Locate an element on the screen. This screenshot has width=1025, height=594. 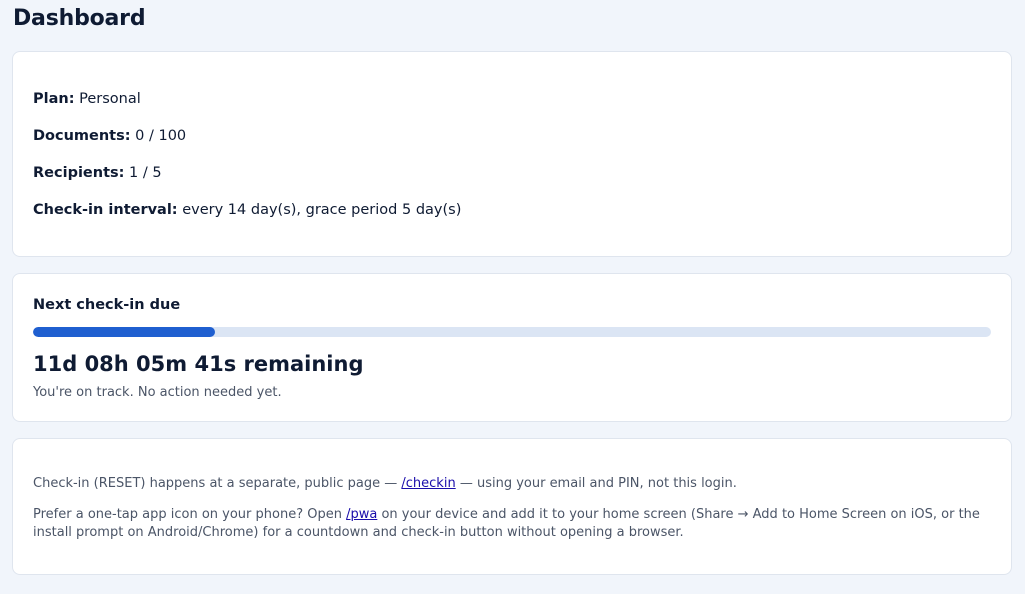
checkin-interval-label: Check-in interval: is located at coordinates (105, 210).